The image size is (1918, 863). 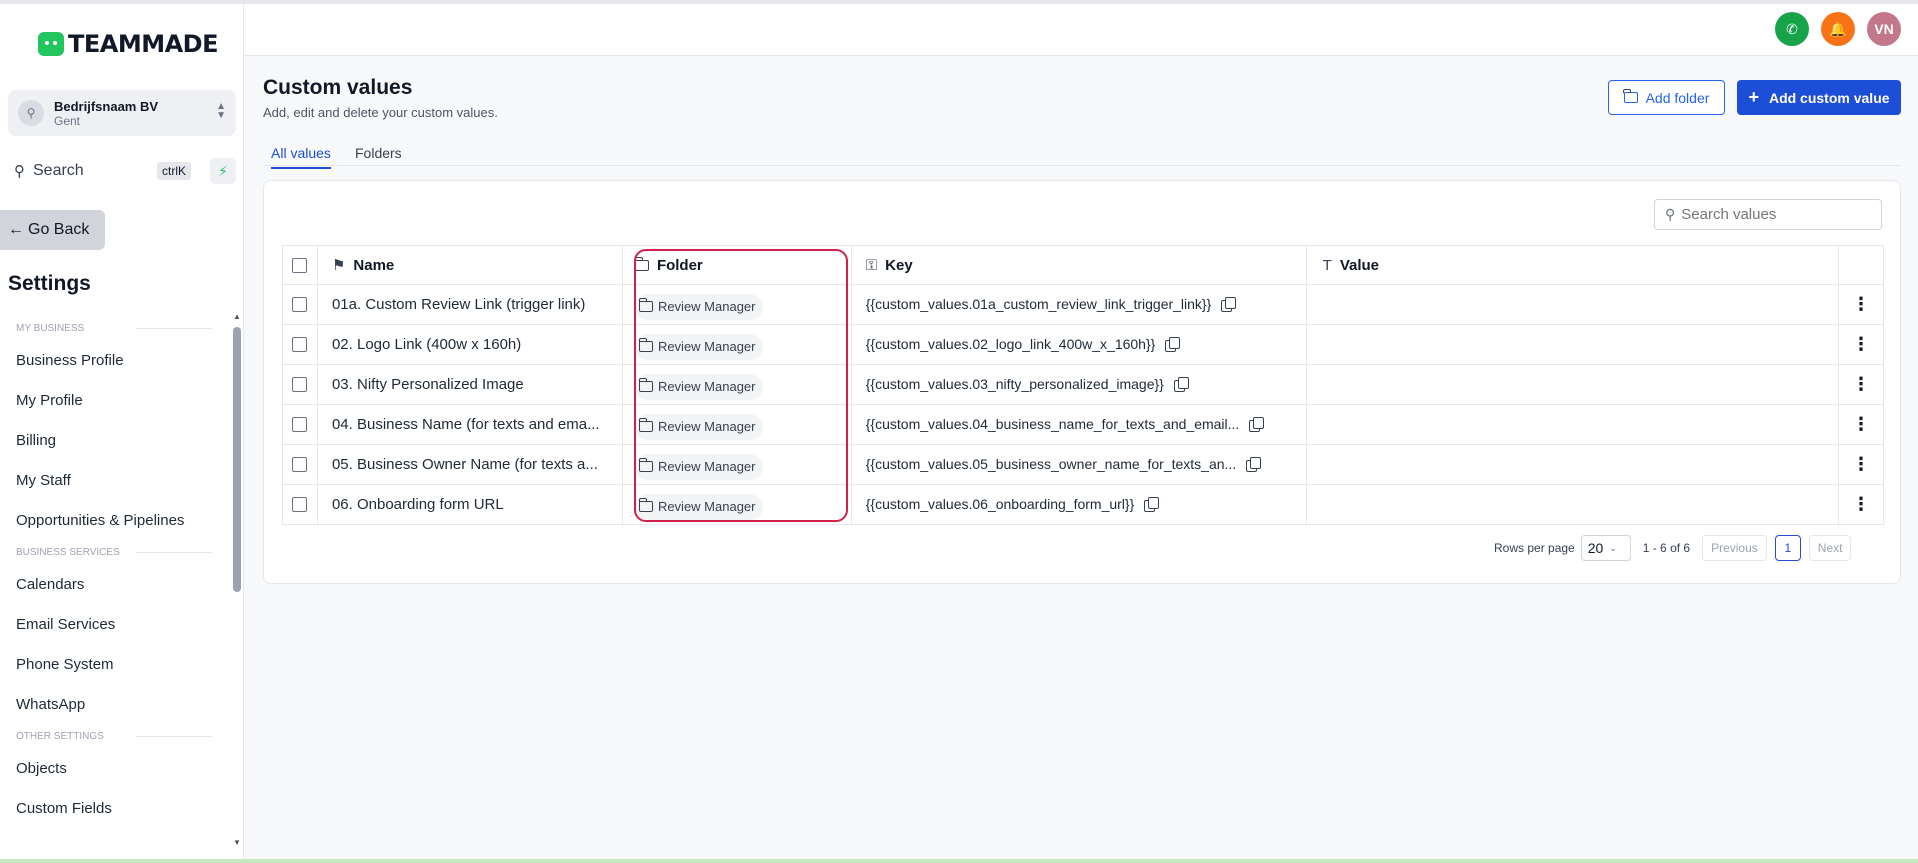 What do you see at coordinates (300, 266) in the screenshot?
I see `select-all-checkbox` at bounding box center [300, 266].